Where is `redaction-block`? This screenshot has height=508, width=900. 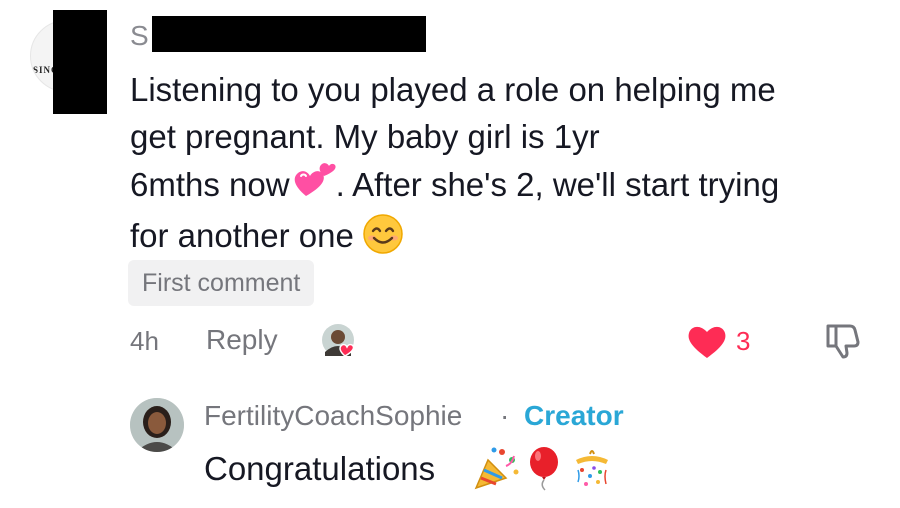 redaction-block is located at coordinates (80, 62).